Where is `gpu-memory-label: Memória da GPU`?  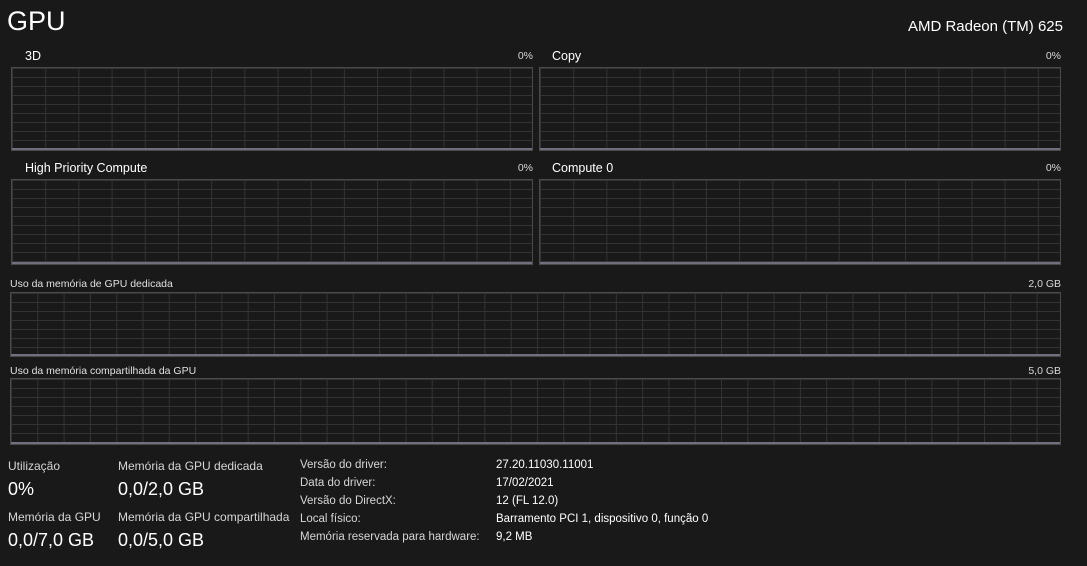 gpu-memory-label: Memória da GPU is located at coordinates (54, 517).